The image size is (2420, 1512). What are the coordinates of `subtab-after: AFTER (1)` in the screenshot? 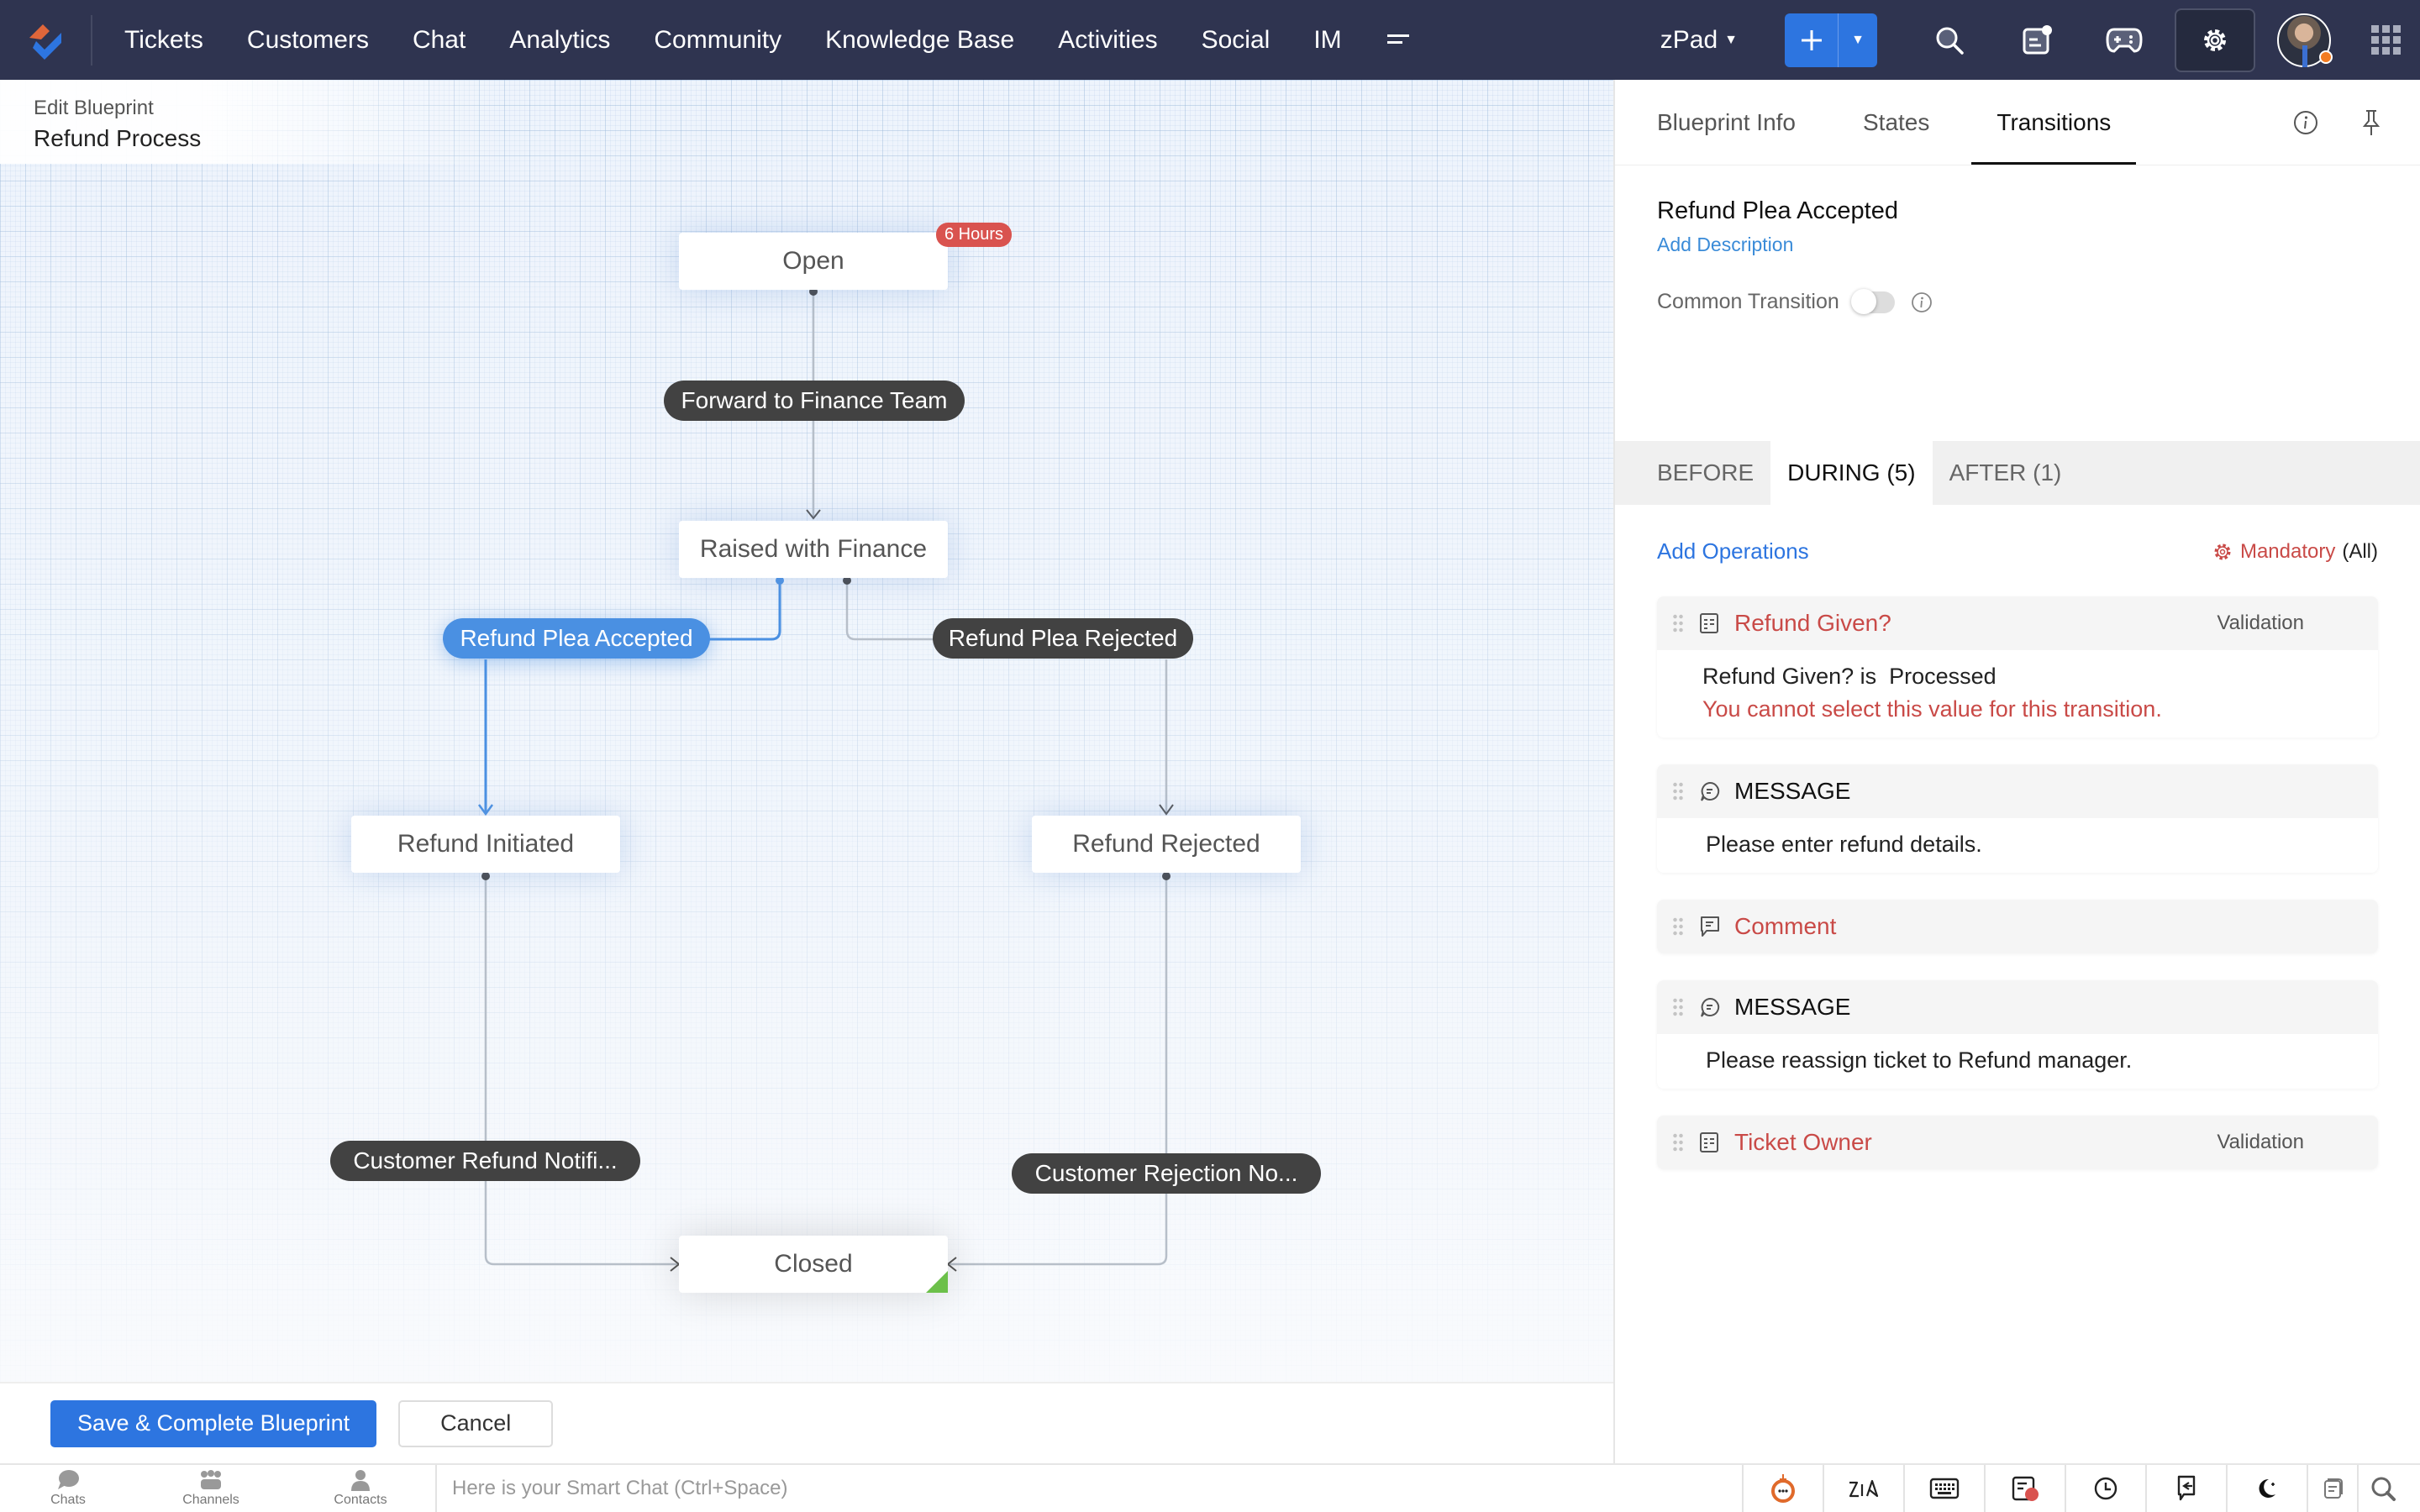 It's located at (2006, 473).